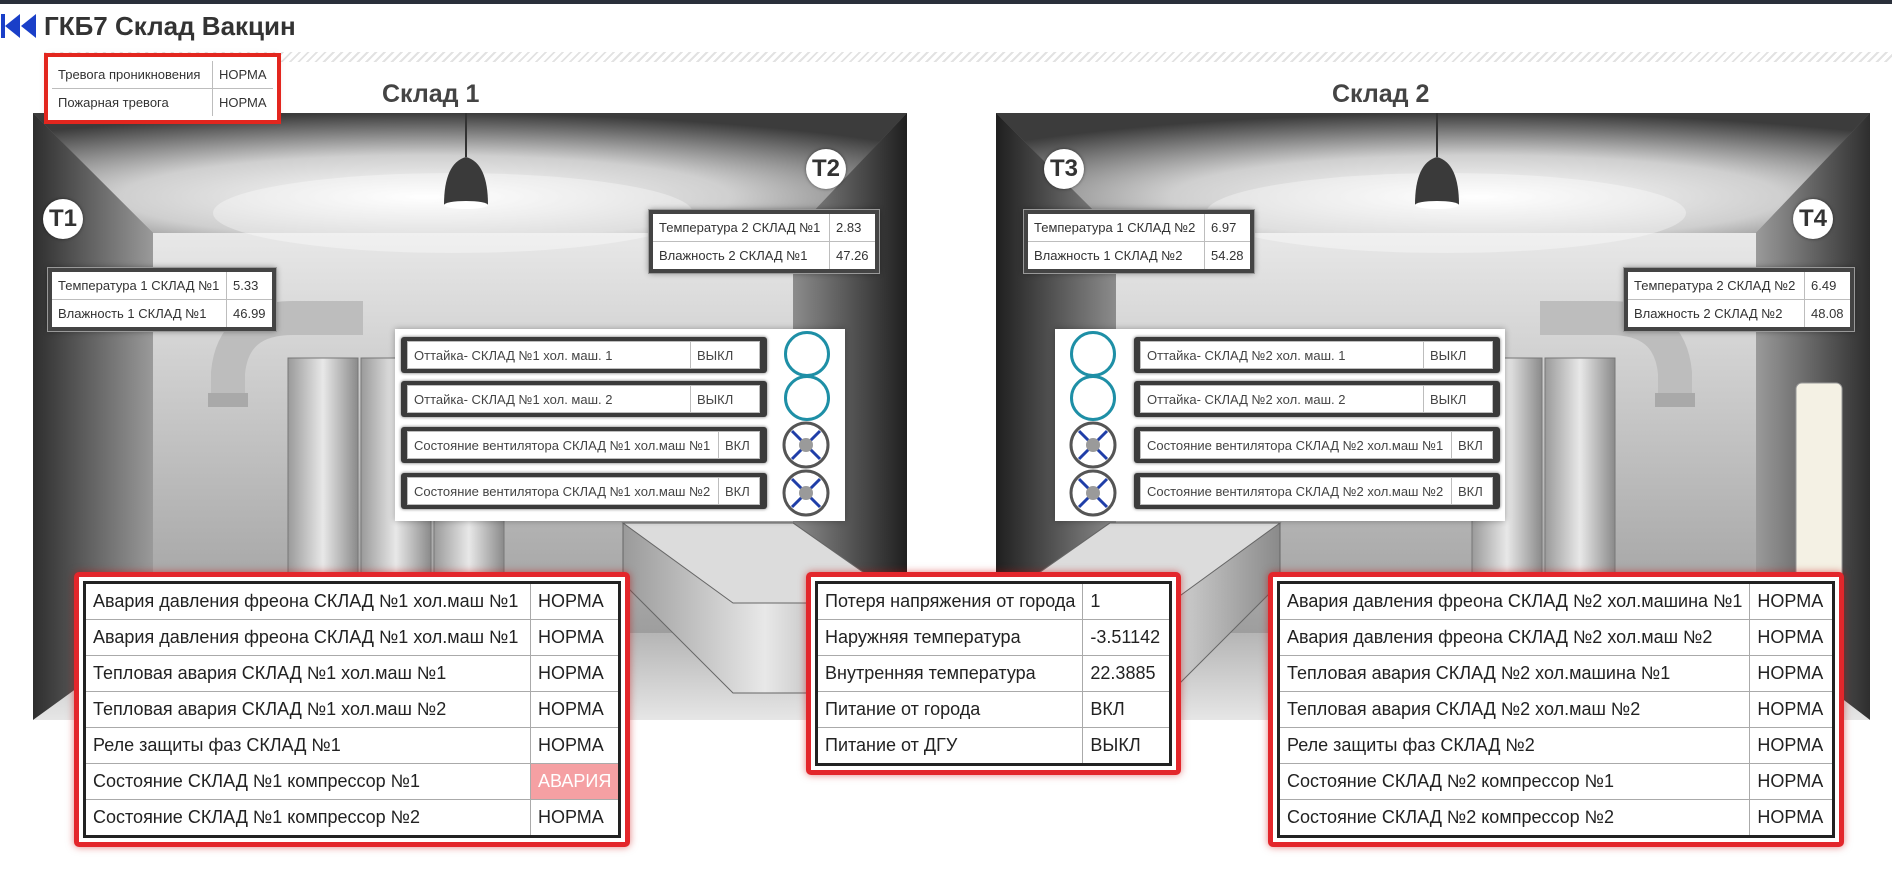 The image size is (1892, 870). Describe the element at coordinates (946, 2) in the screenshot. I see `top-bar` at that location.